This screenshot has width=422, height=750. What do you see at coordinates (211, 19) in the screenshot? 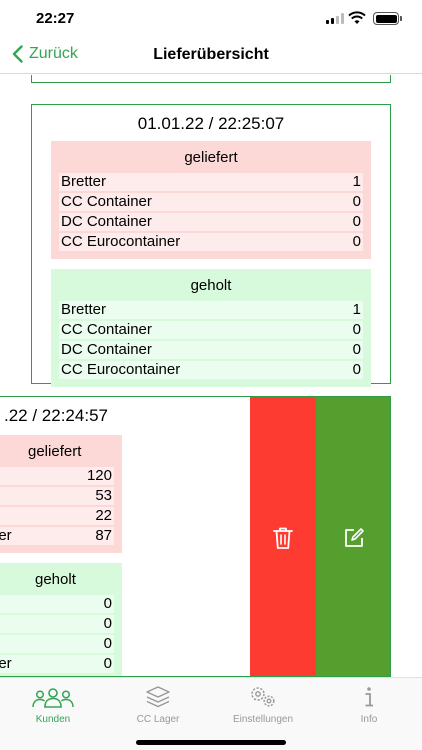
I see `status-bar: 22:27` at bounding box center [211, 19].